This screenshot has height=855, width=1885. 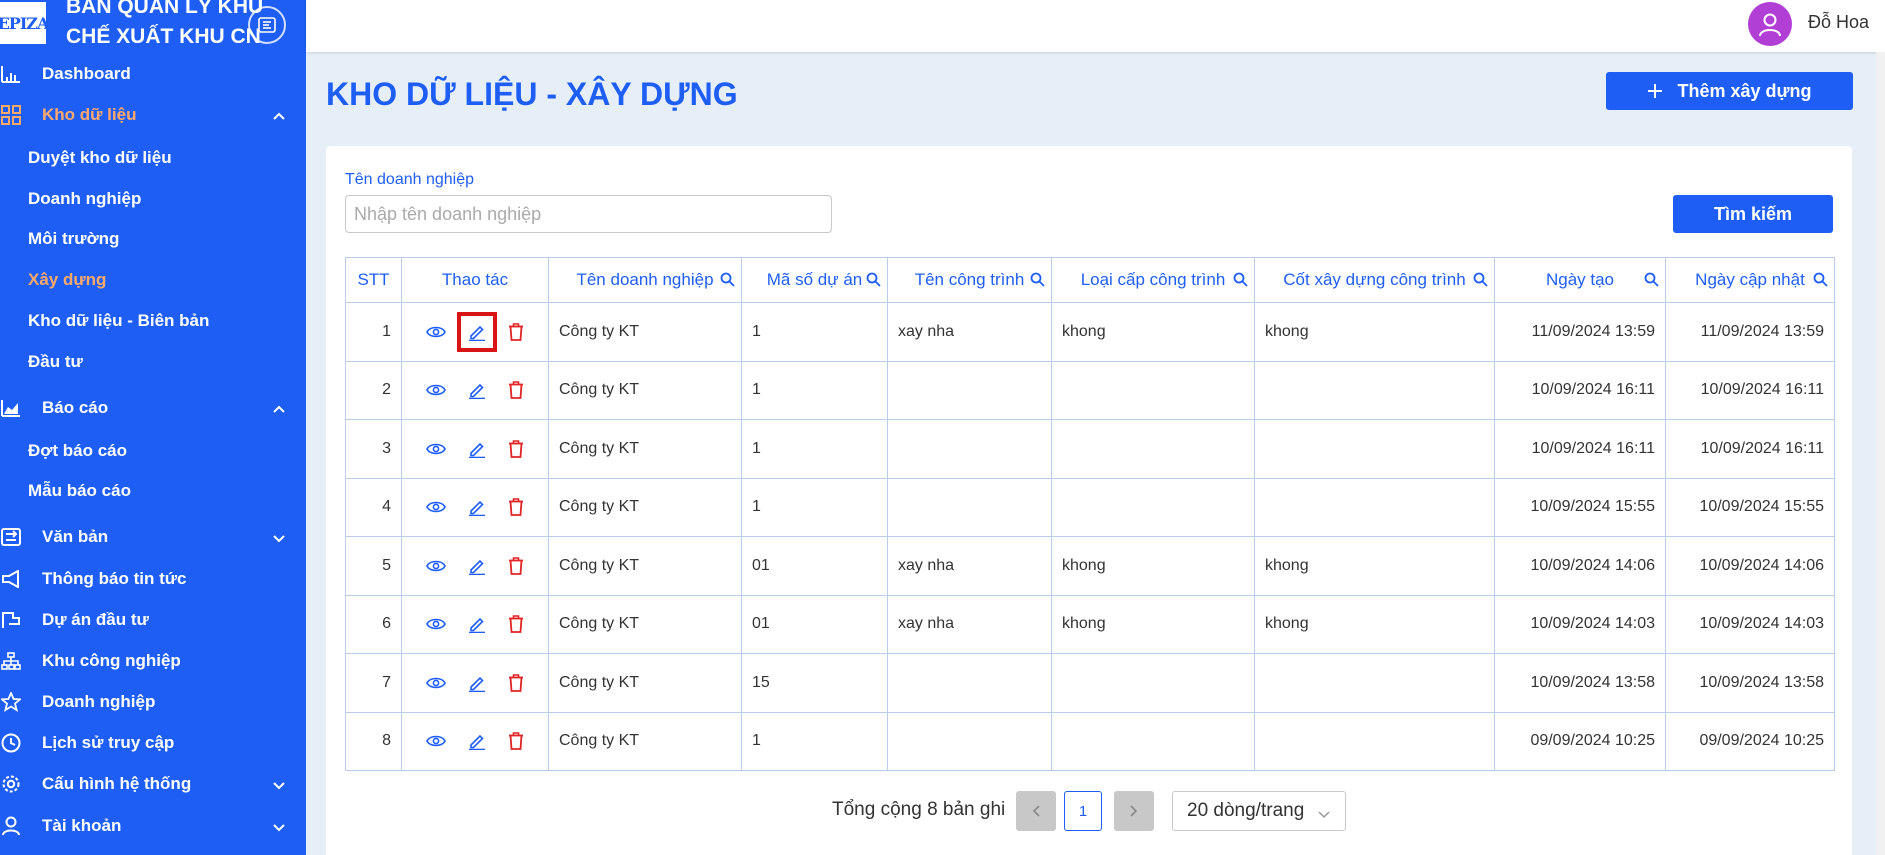 What do you see at coordinates (153, 620) in the screenshot?
I see `sidebar-item-du-an-dau-tu: Dự án đầu tư` at bounding box center [153, 620].